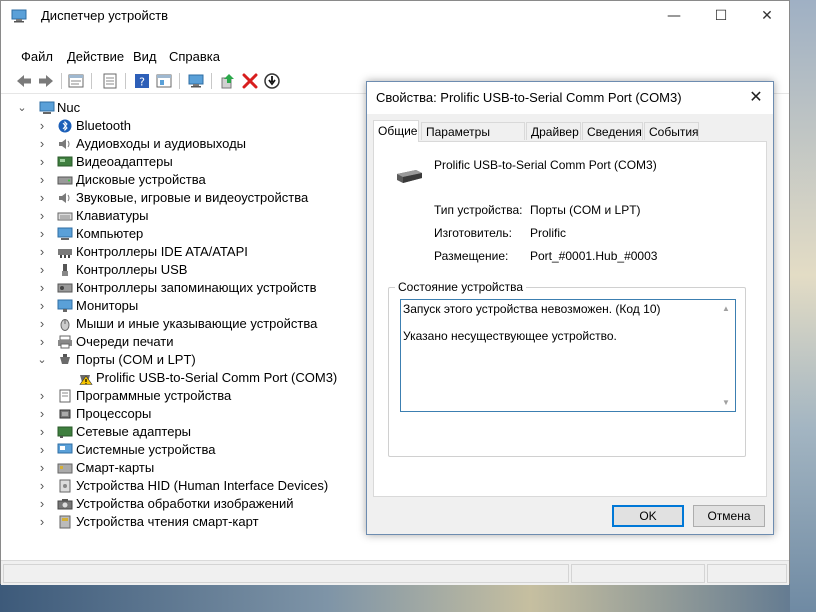 This screenshot has width=816, height=612. What do you see at coordinates (286, 573) in the screenshot?
I see `status-cell-main` at bounding box center [286, 573].